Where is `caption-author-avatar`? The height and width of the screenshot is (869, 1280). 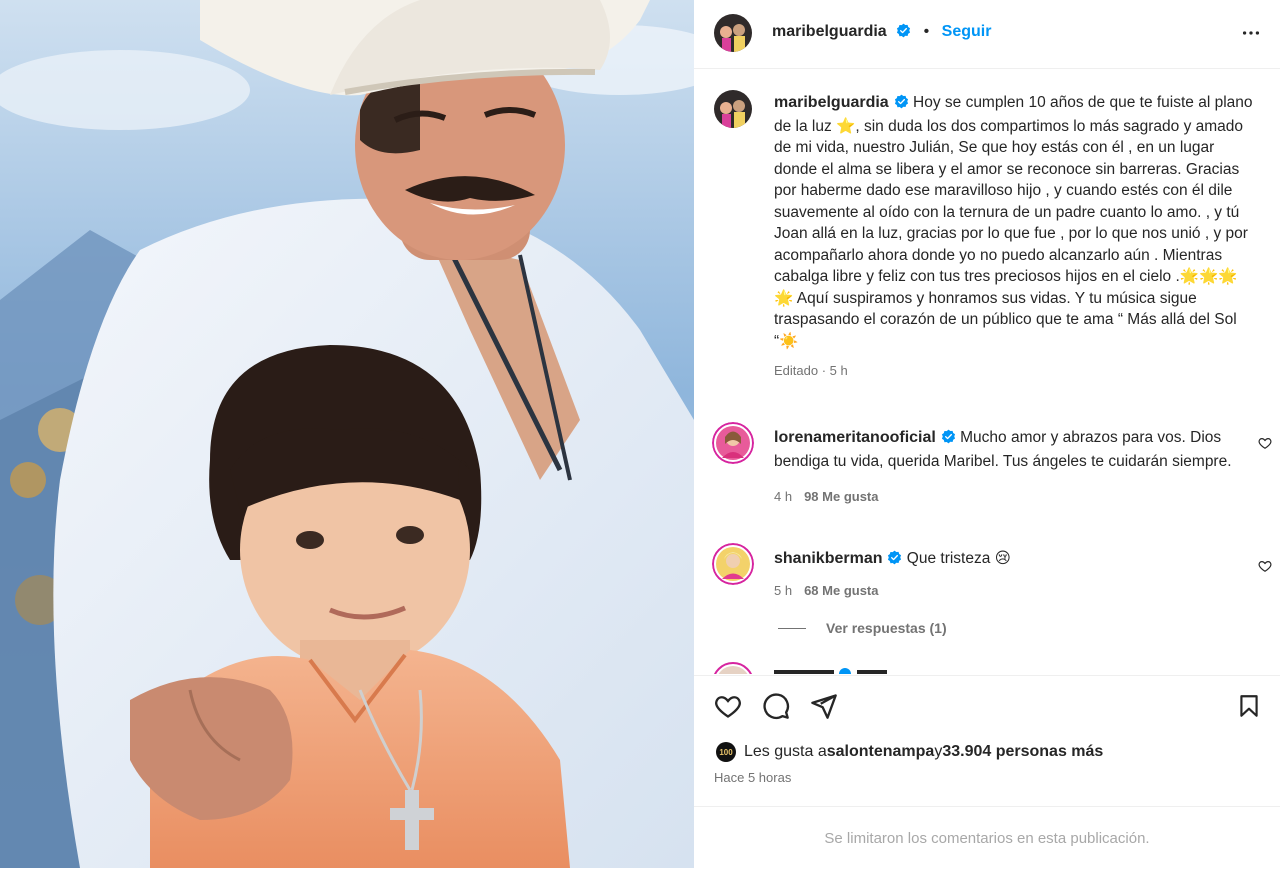
caption-author-avatar is located at coordinates (733, 109).